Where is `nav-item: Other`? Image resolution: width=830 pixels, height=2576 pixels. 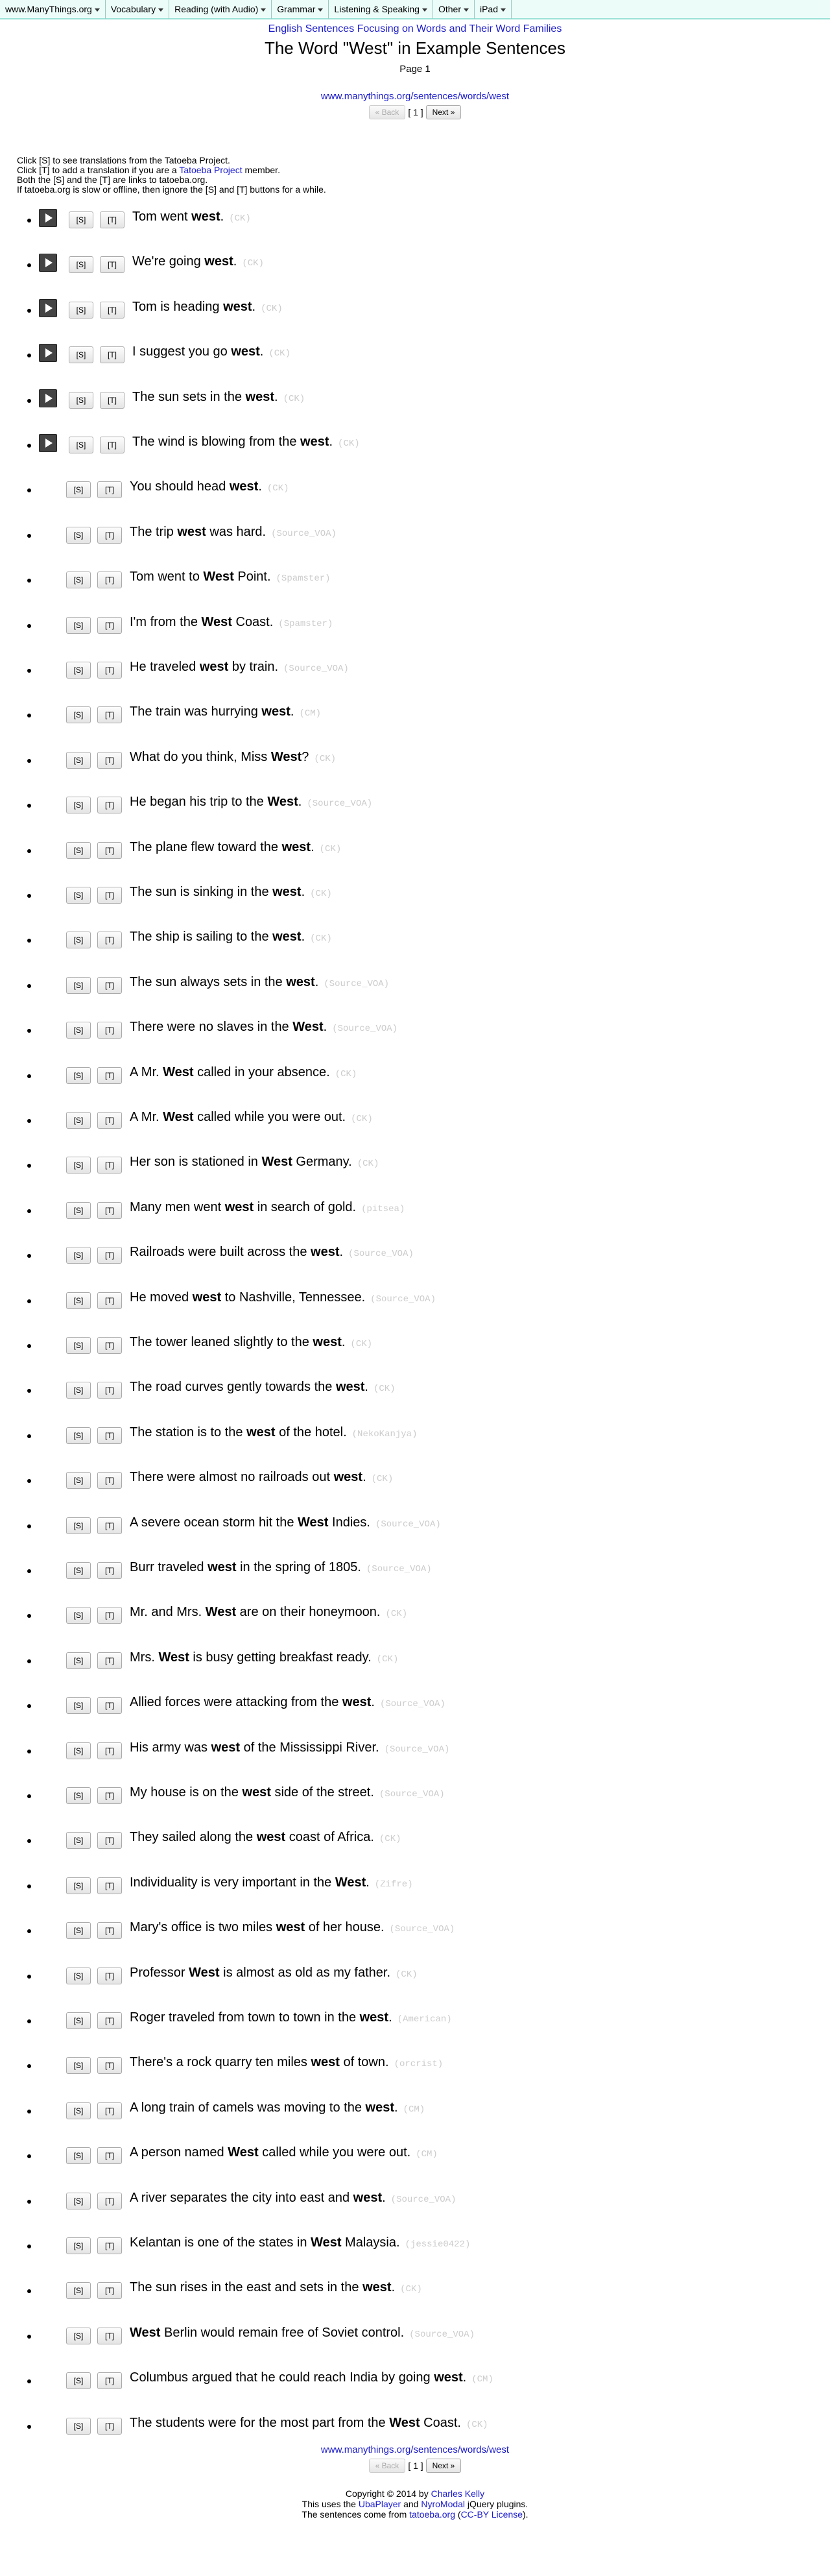 nav-item: Other is located at coordinates (454, 9).